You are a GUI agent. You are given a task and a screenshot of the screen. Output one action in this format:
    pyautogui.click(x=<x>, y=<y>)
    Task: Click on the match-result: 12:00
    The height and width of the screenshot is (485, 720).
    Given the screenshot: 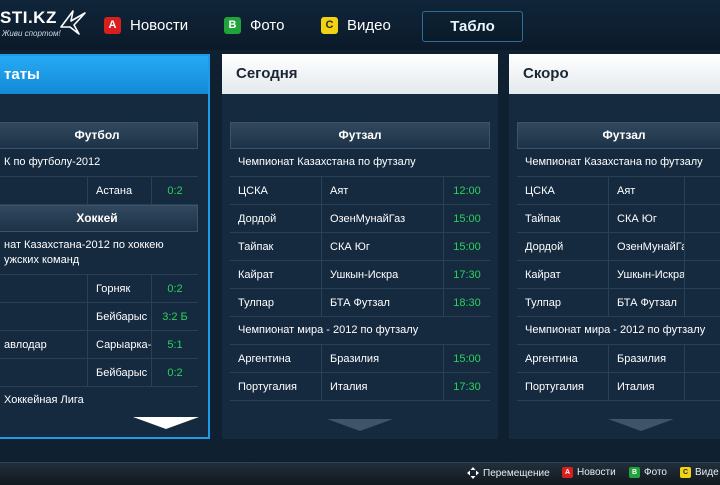 What is the action you would take?
    pyautogui.click(x=467, y=191)
    